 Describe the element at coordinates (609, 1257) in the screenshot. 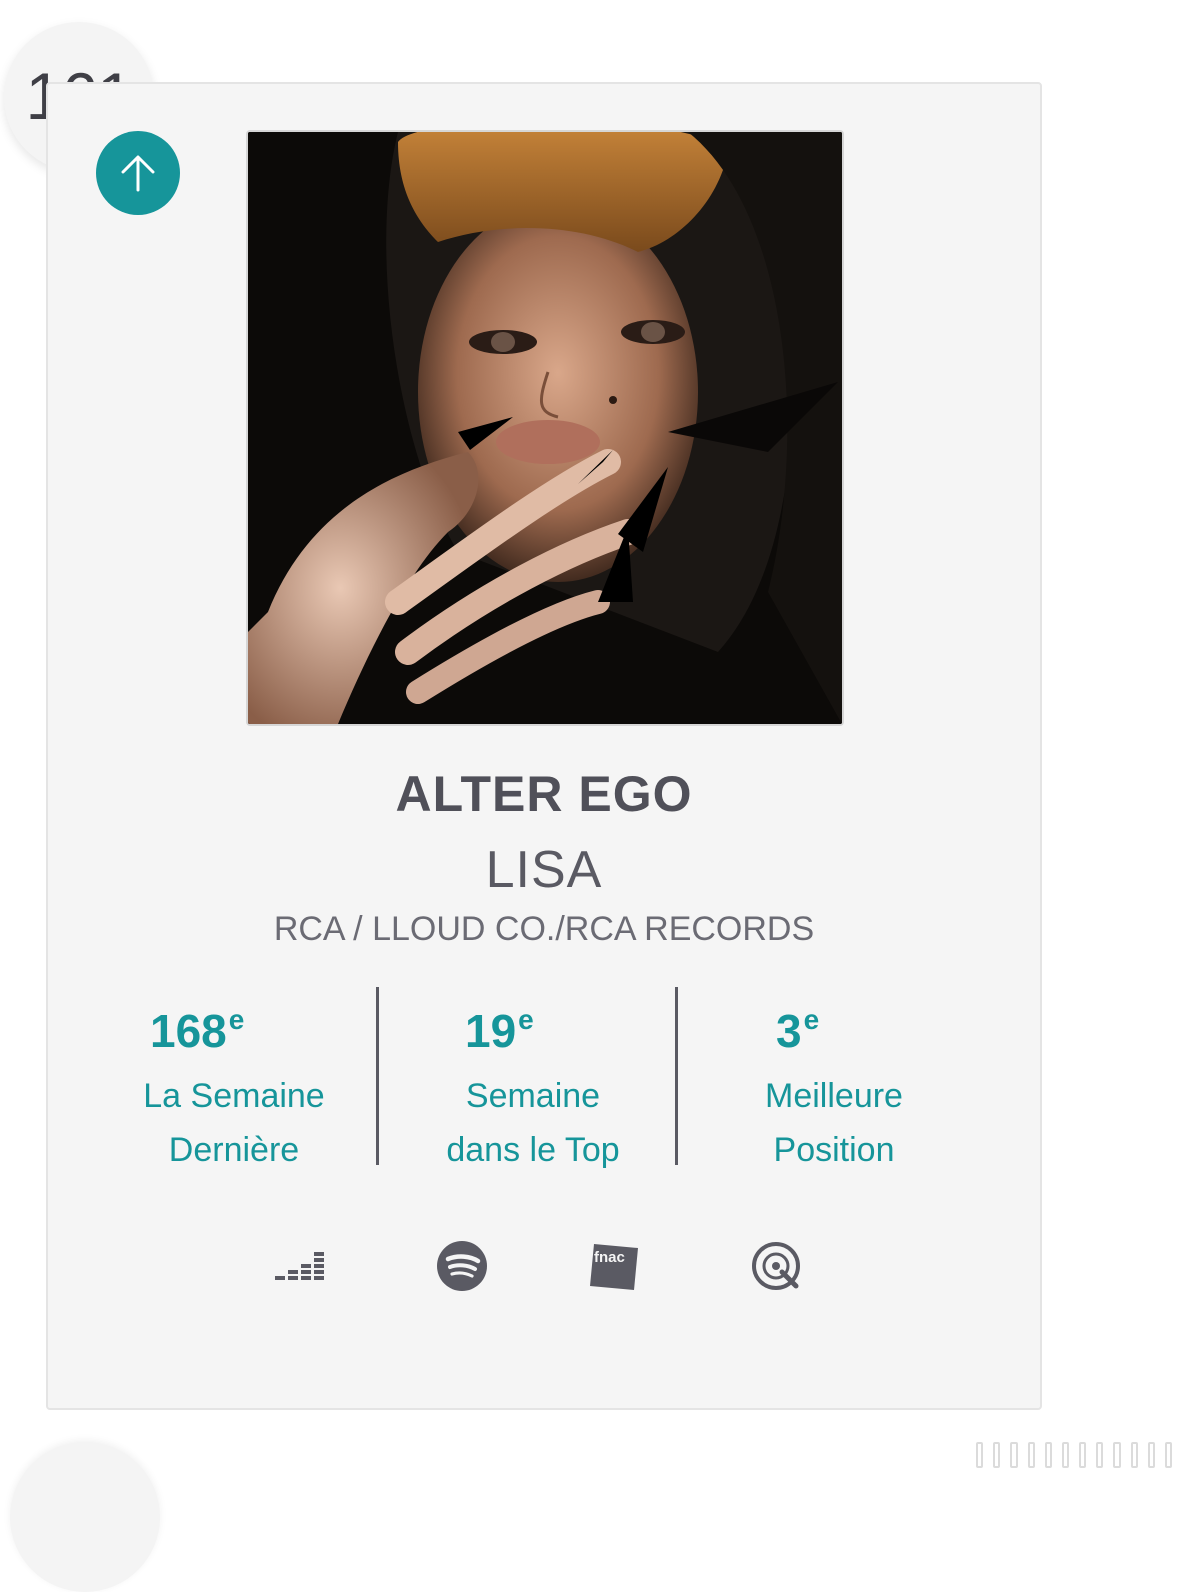

I see `svg-text: fnac` at that location.